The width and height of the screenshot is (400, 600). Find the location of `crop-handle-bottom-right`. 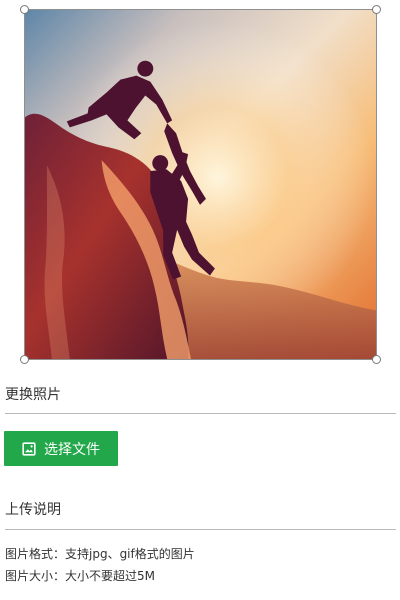

crop-handle-bottom-right is located at coordinates (376, 359).